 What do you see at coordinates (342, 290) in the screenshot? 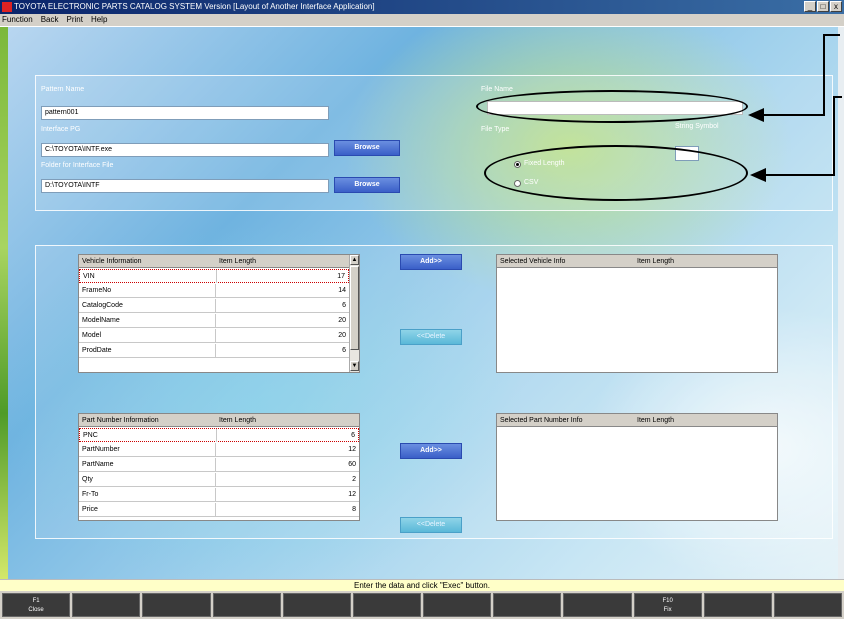
I see `vehicle-item-length: 14` at bounding box center [342, 290].